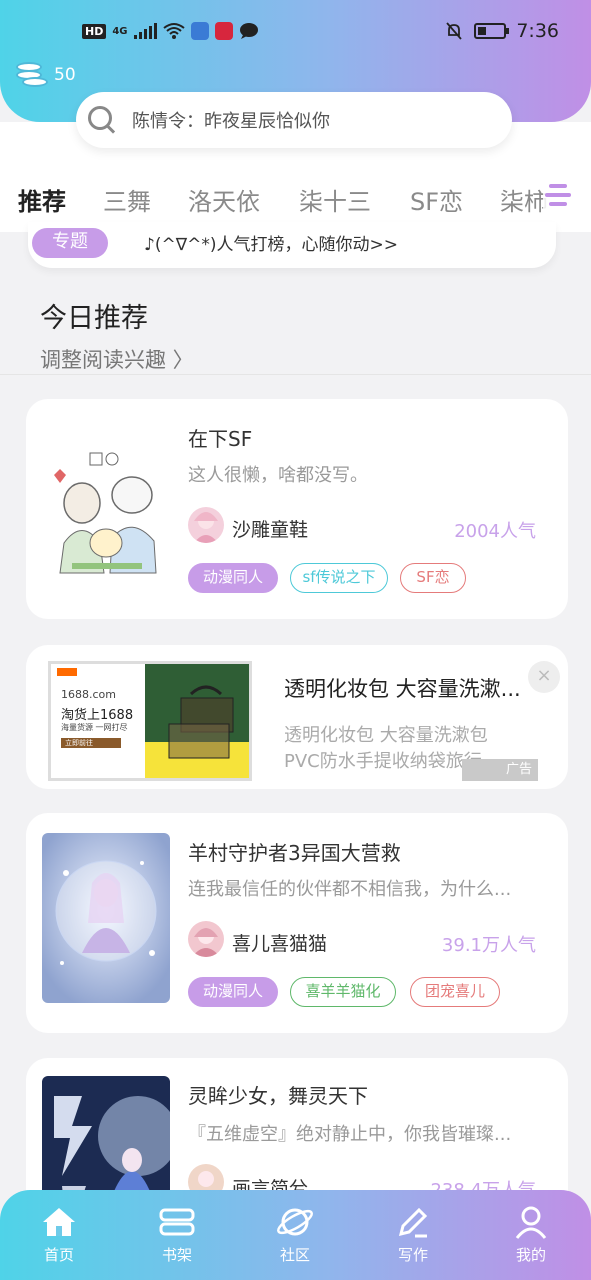 The height and width of the screenshot is (1280, 591). What do you see at coordinates (280, 944) in the screenshot?
I see `author-name: 喜儿喜猫猫` at bounding box center [280, 944].